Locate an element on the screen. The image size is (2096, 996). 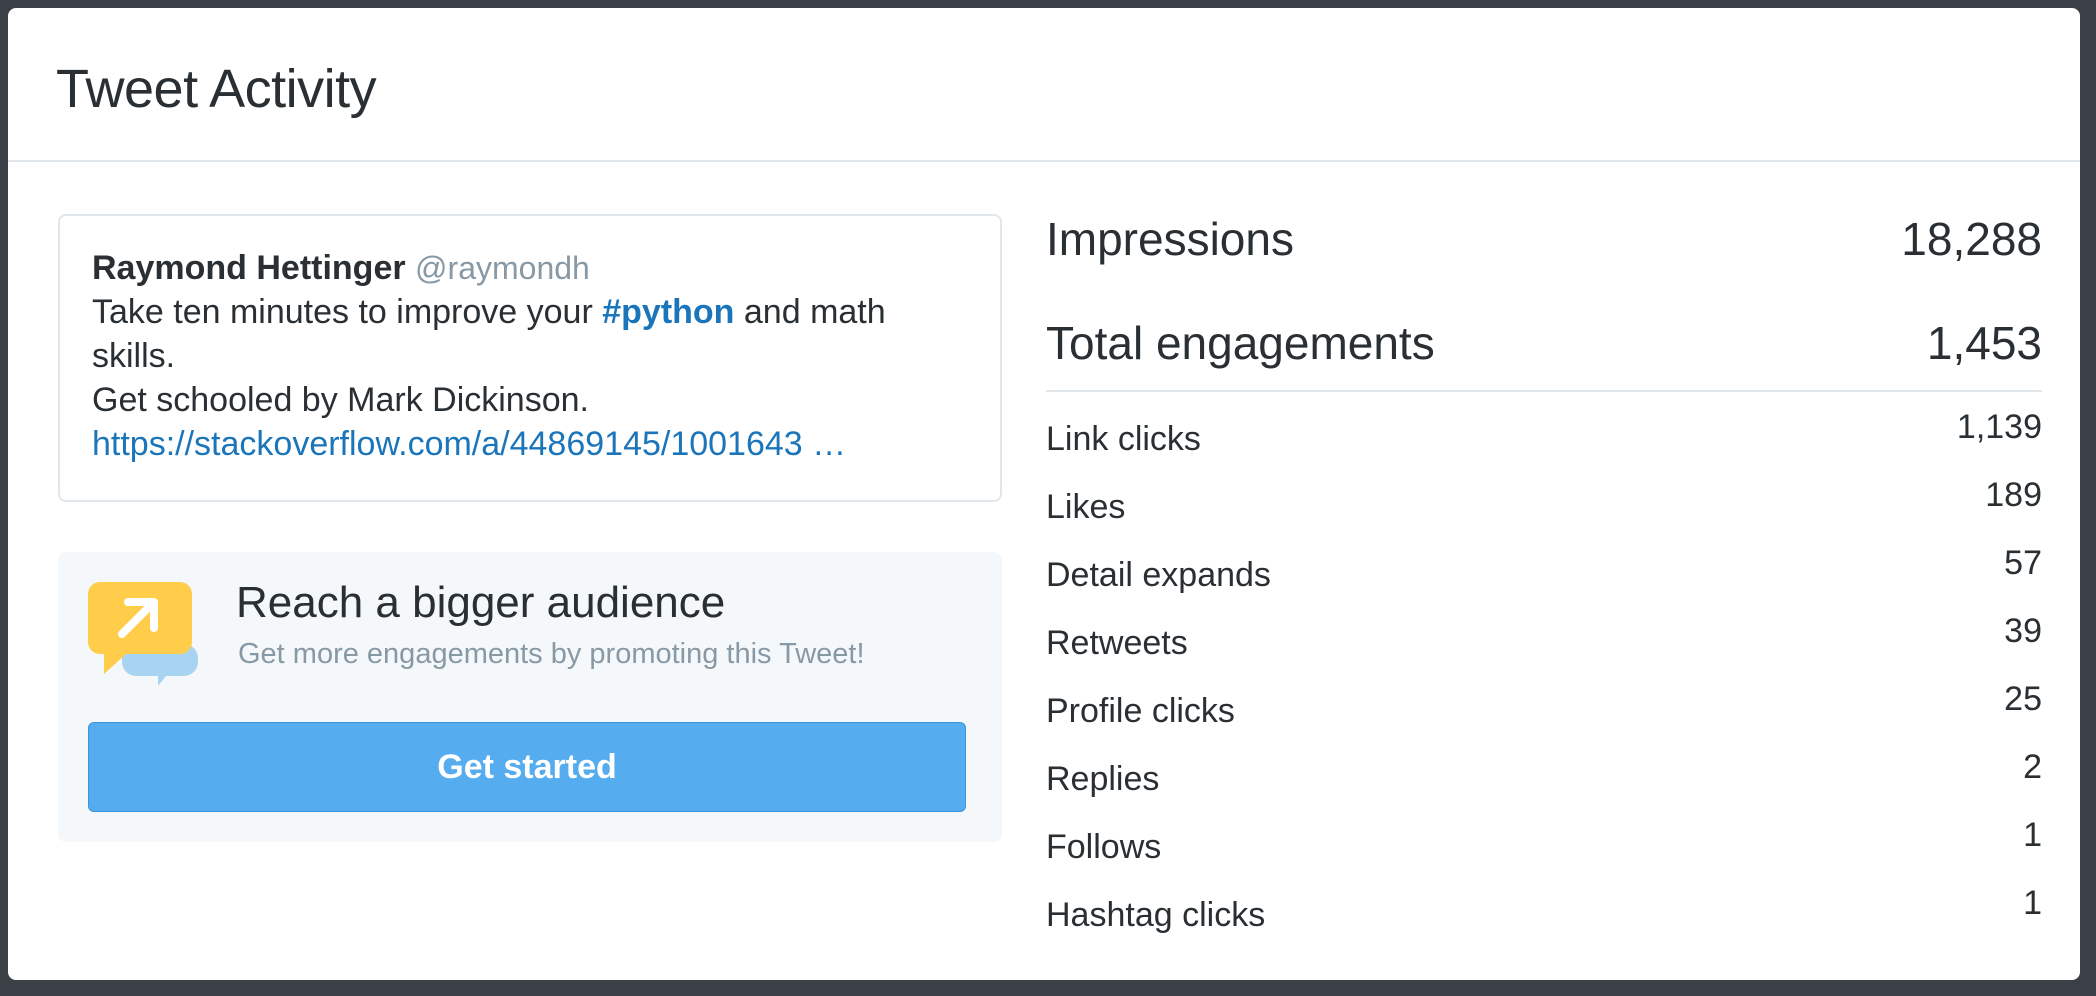
promote-arrow-icon is located at coordinates (143, 634).